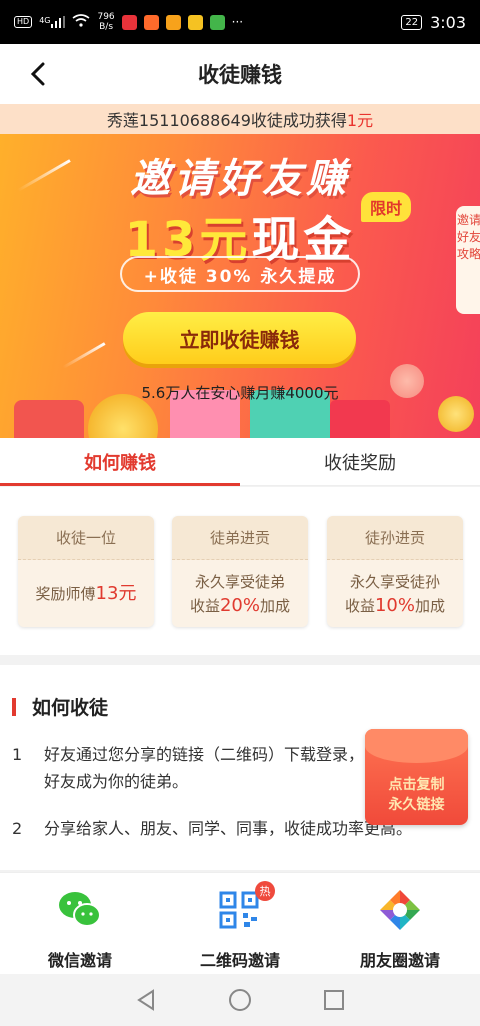  What do you see at coordinates (360, 461) in the screenshot?
I see `tab-recruit-rewards: 收徒奖励` at bounding box center [360, 461].